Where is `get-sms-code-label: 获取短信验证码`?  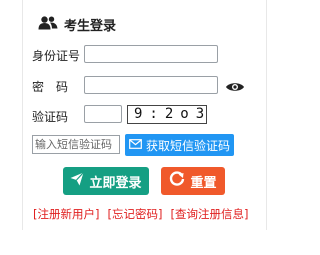
get-sms-code-label: 获取短信验证码 is located at coordinates (187, 145).